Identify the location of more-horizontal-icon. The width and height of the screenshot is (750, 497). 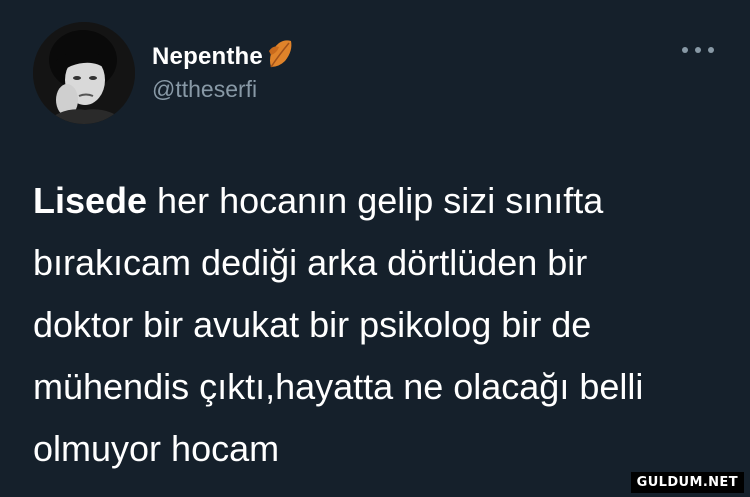
(698, 50).